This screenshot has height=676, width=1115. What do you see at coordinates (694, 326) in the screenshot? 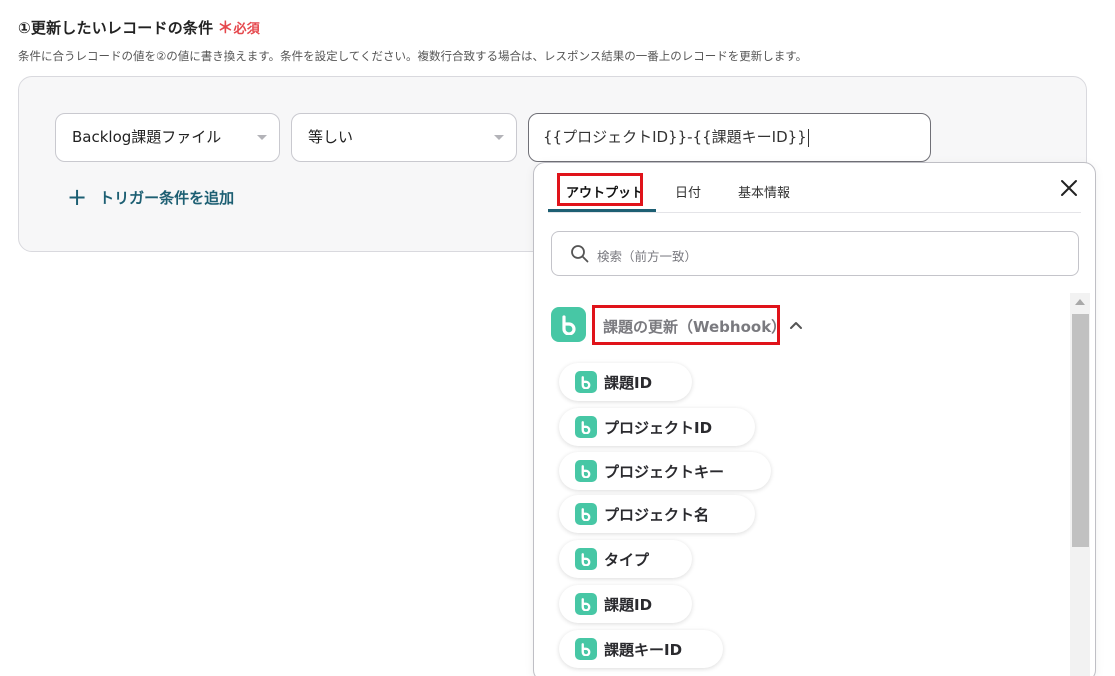
I see `group-title: 課題の更新（Webhook）` at bounding box center [694, 326].